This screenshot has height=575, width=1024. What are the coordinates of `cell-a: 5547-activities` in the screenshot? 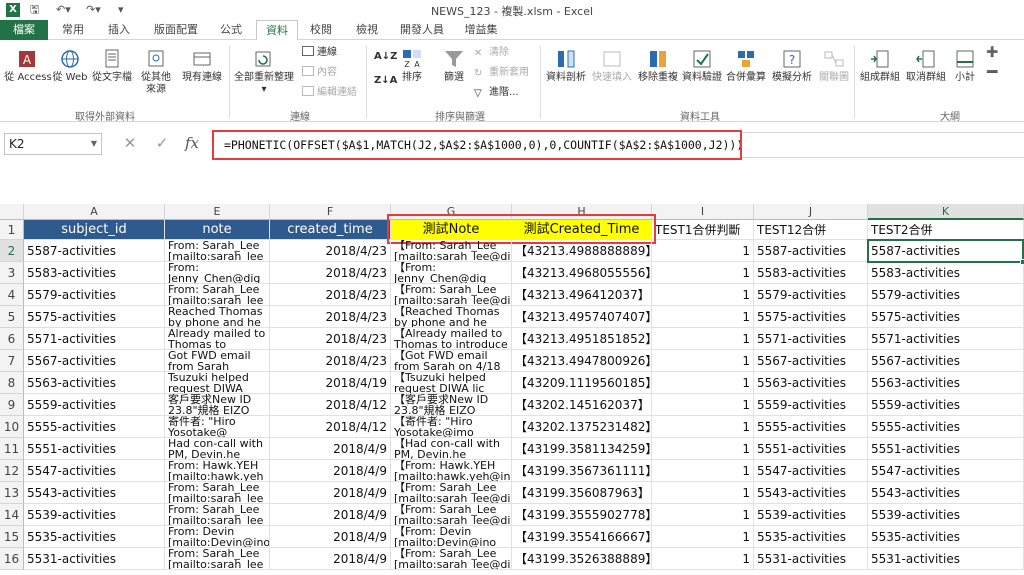 It's located at (94, 471).